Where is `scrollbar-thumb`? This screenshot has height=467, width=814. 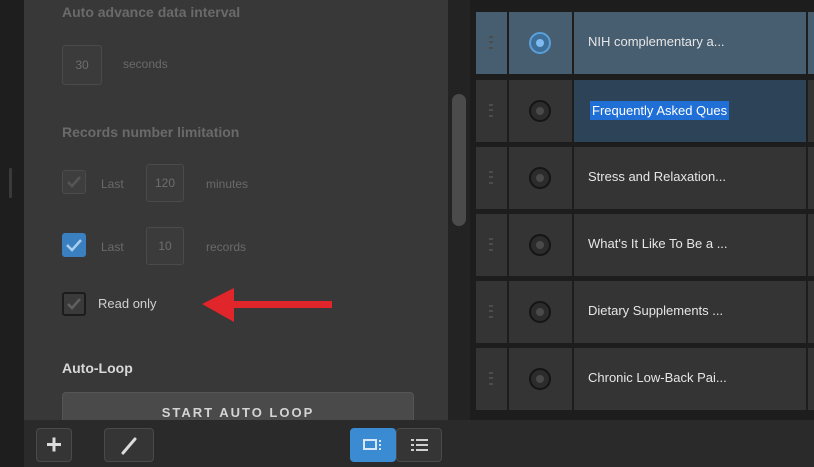 scrollbar-thumb is located at coordinates (459, 160).